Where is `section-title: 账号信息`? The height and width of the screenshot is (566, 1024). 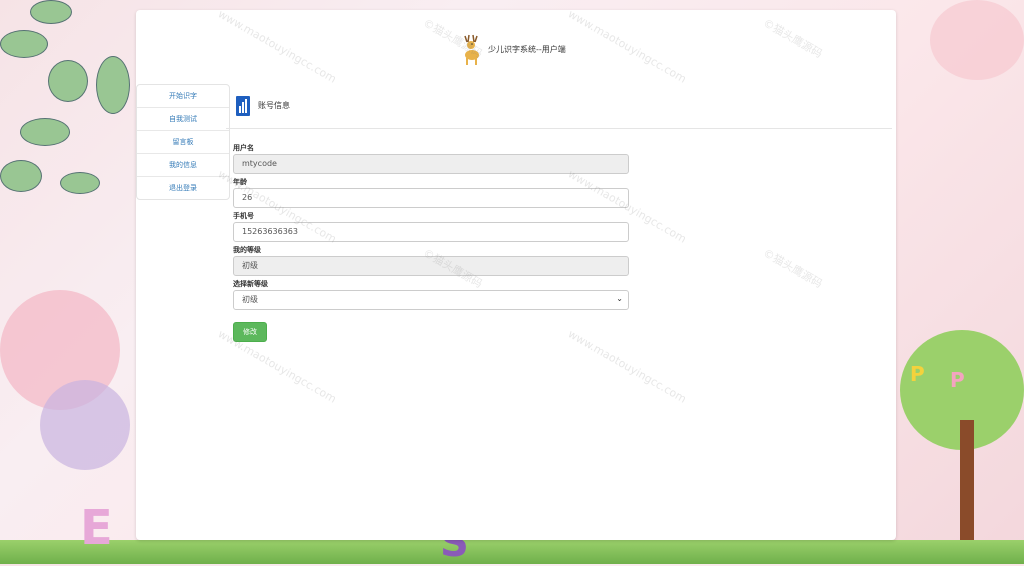
section-title: 账号信息 is located at coordinates (274, 105).